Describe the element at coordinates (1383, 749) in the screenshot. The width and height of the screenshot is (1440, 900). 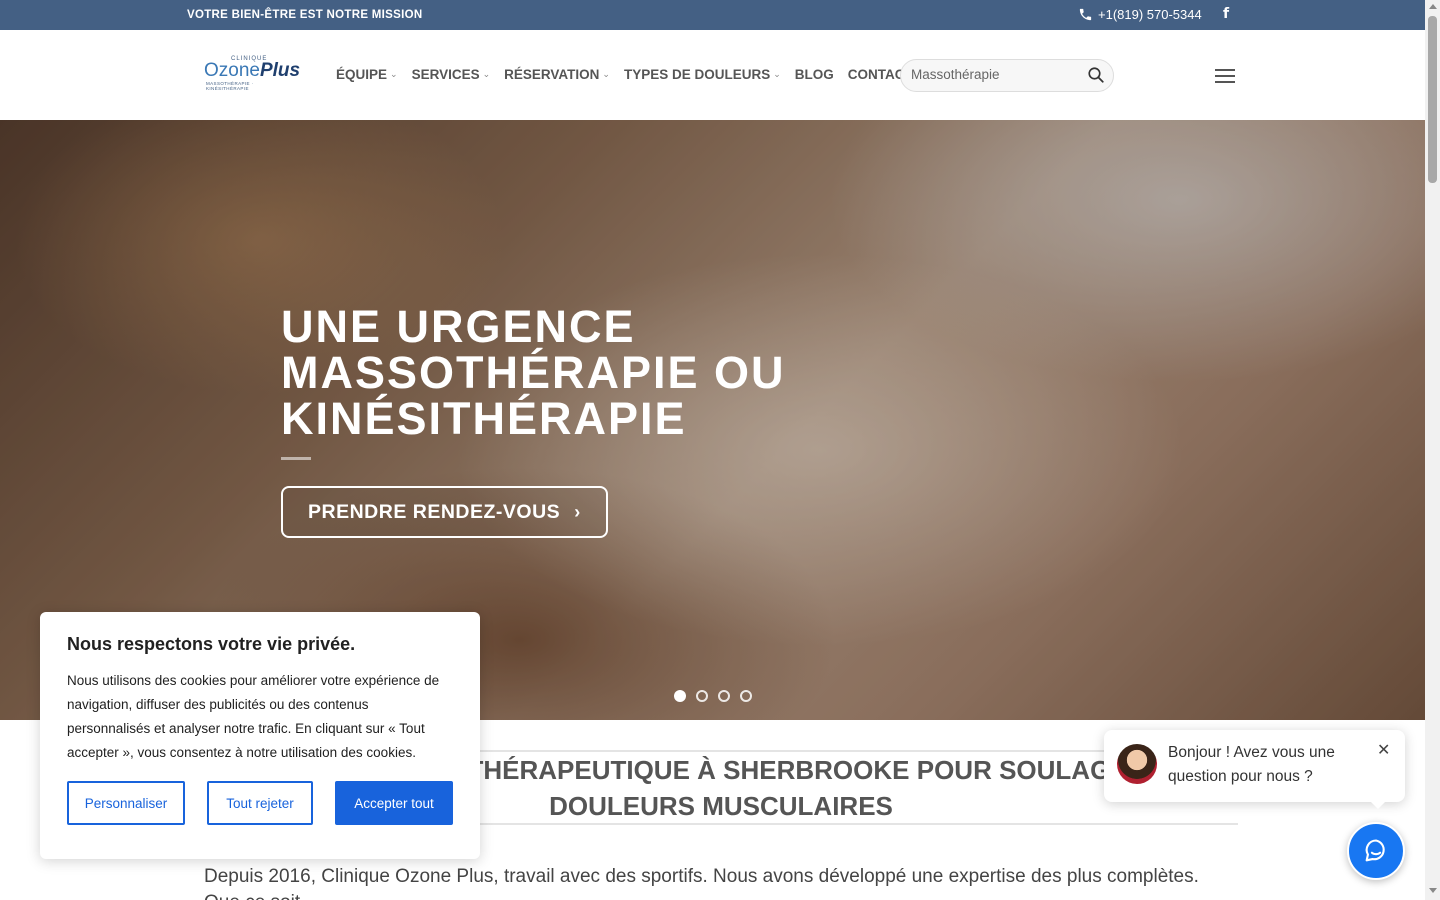
I see `close-icon: ✕` at that location.